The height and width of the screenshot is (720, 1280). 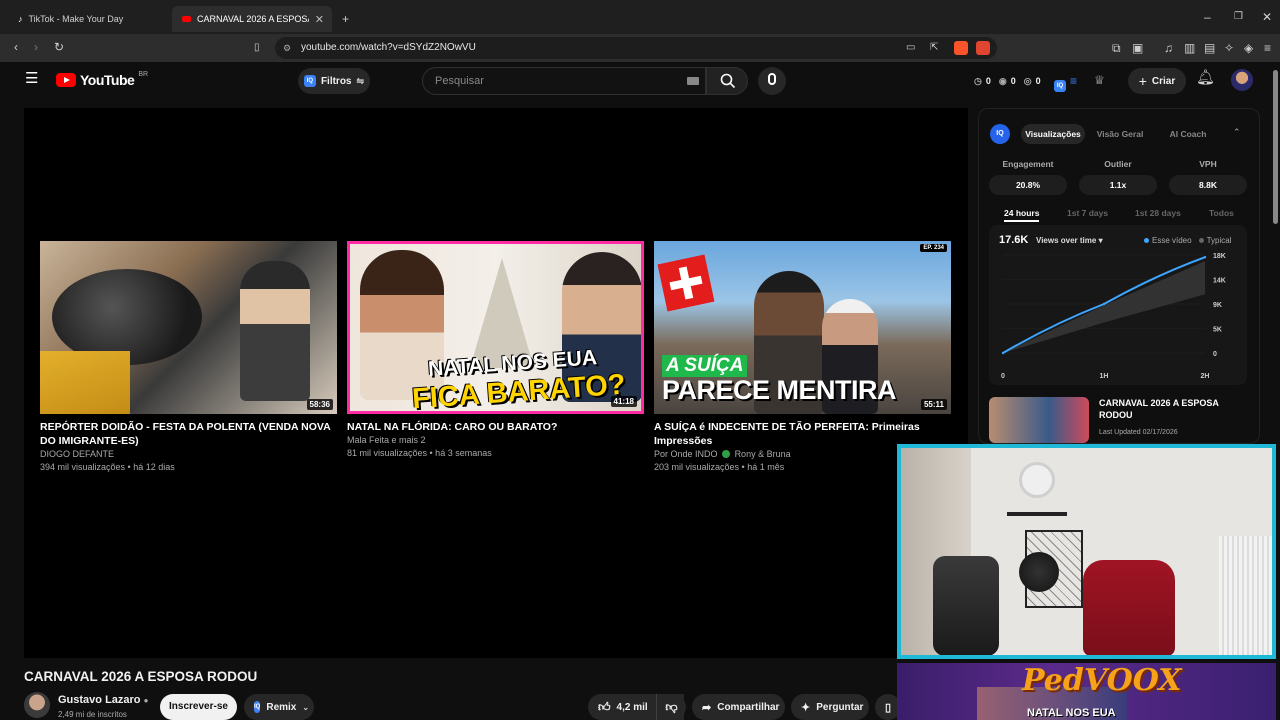 What do you see at coordinates (1205, 77) in the screenshot?
I see `notifications-bell-icon: 🔔︎` at bounding box center [1205, 77].